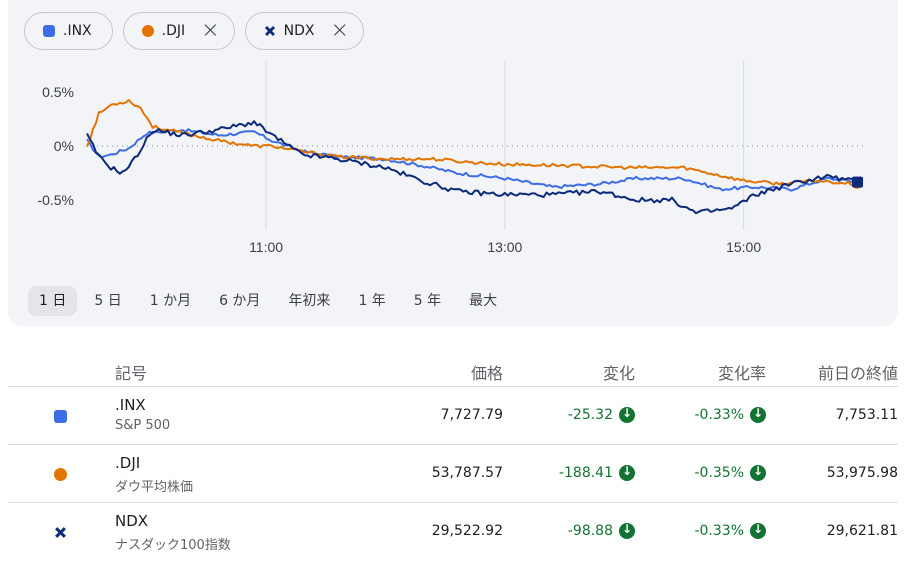  I want to click on chip-dji: .DJI ×, so click(178, 31).